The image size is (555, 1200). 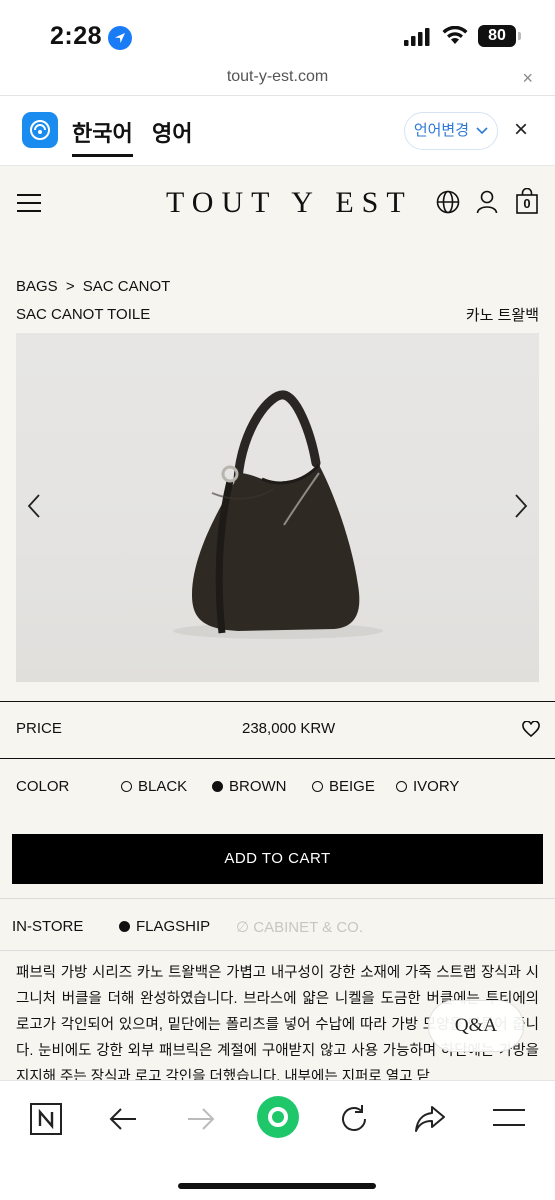 I want to click on breadcrumb: BAGS > SAC CANOT, so click(x=95, y=286).